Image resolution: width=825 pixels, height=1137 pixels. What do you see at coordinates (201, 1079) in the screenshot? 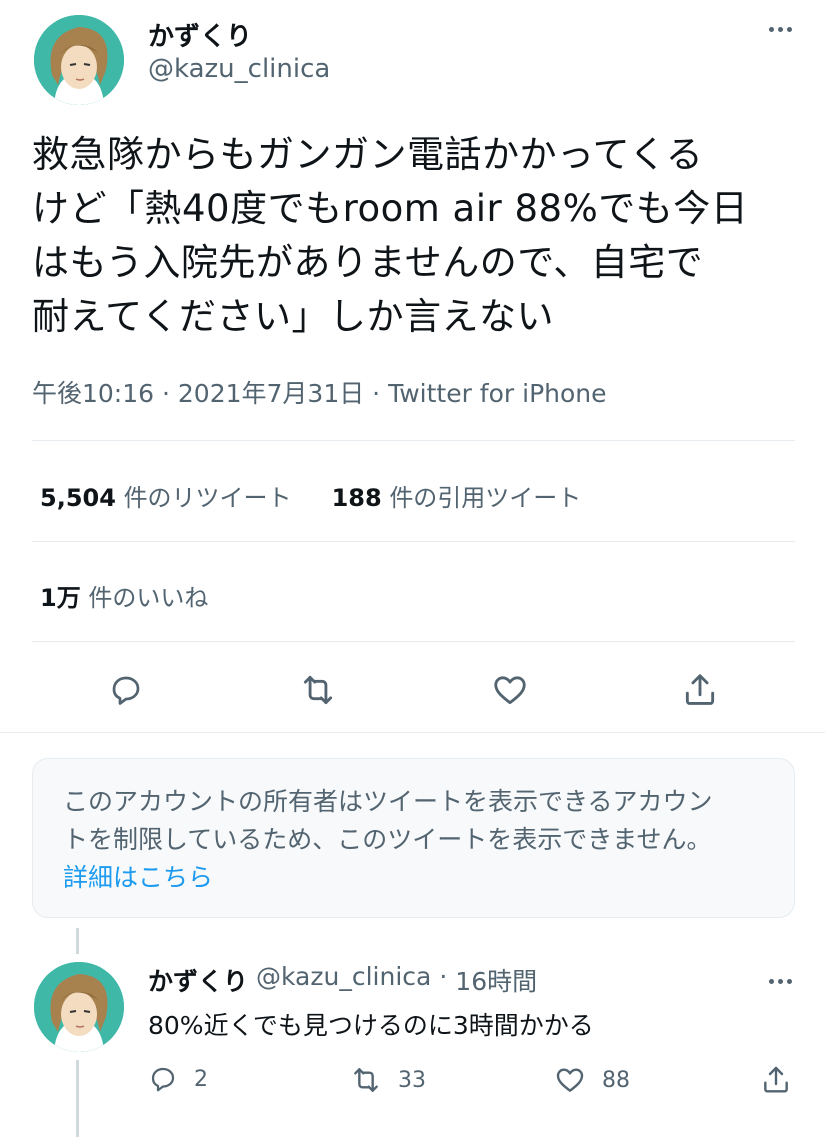
I see `reply-count: 2` at bounding box center [201, 1079].